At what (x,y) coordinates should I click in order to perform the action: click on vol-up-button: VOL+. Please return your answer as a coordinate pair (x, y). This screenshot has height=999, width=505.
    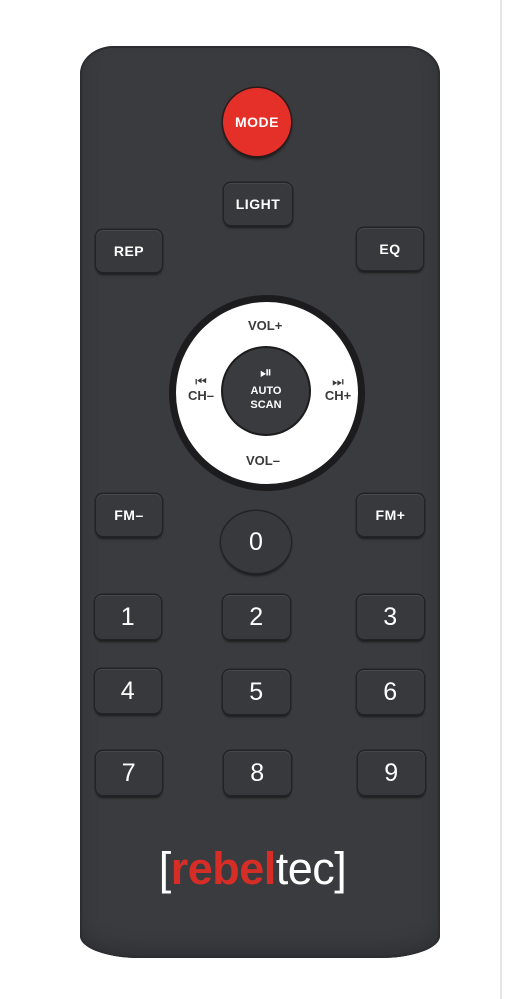
    Looking at the image, I should click on (265, 325).